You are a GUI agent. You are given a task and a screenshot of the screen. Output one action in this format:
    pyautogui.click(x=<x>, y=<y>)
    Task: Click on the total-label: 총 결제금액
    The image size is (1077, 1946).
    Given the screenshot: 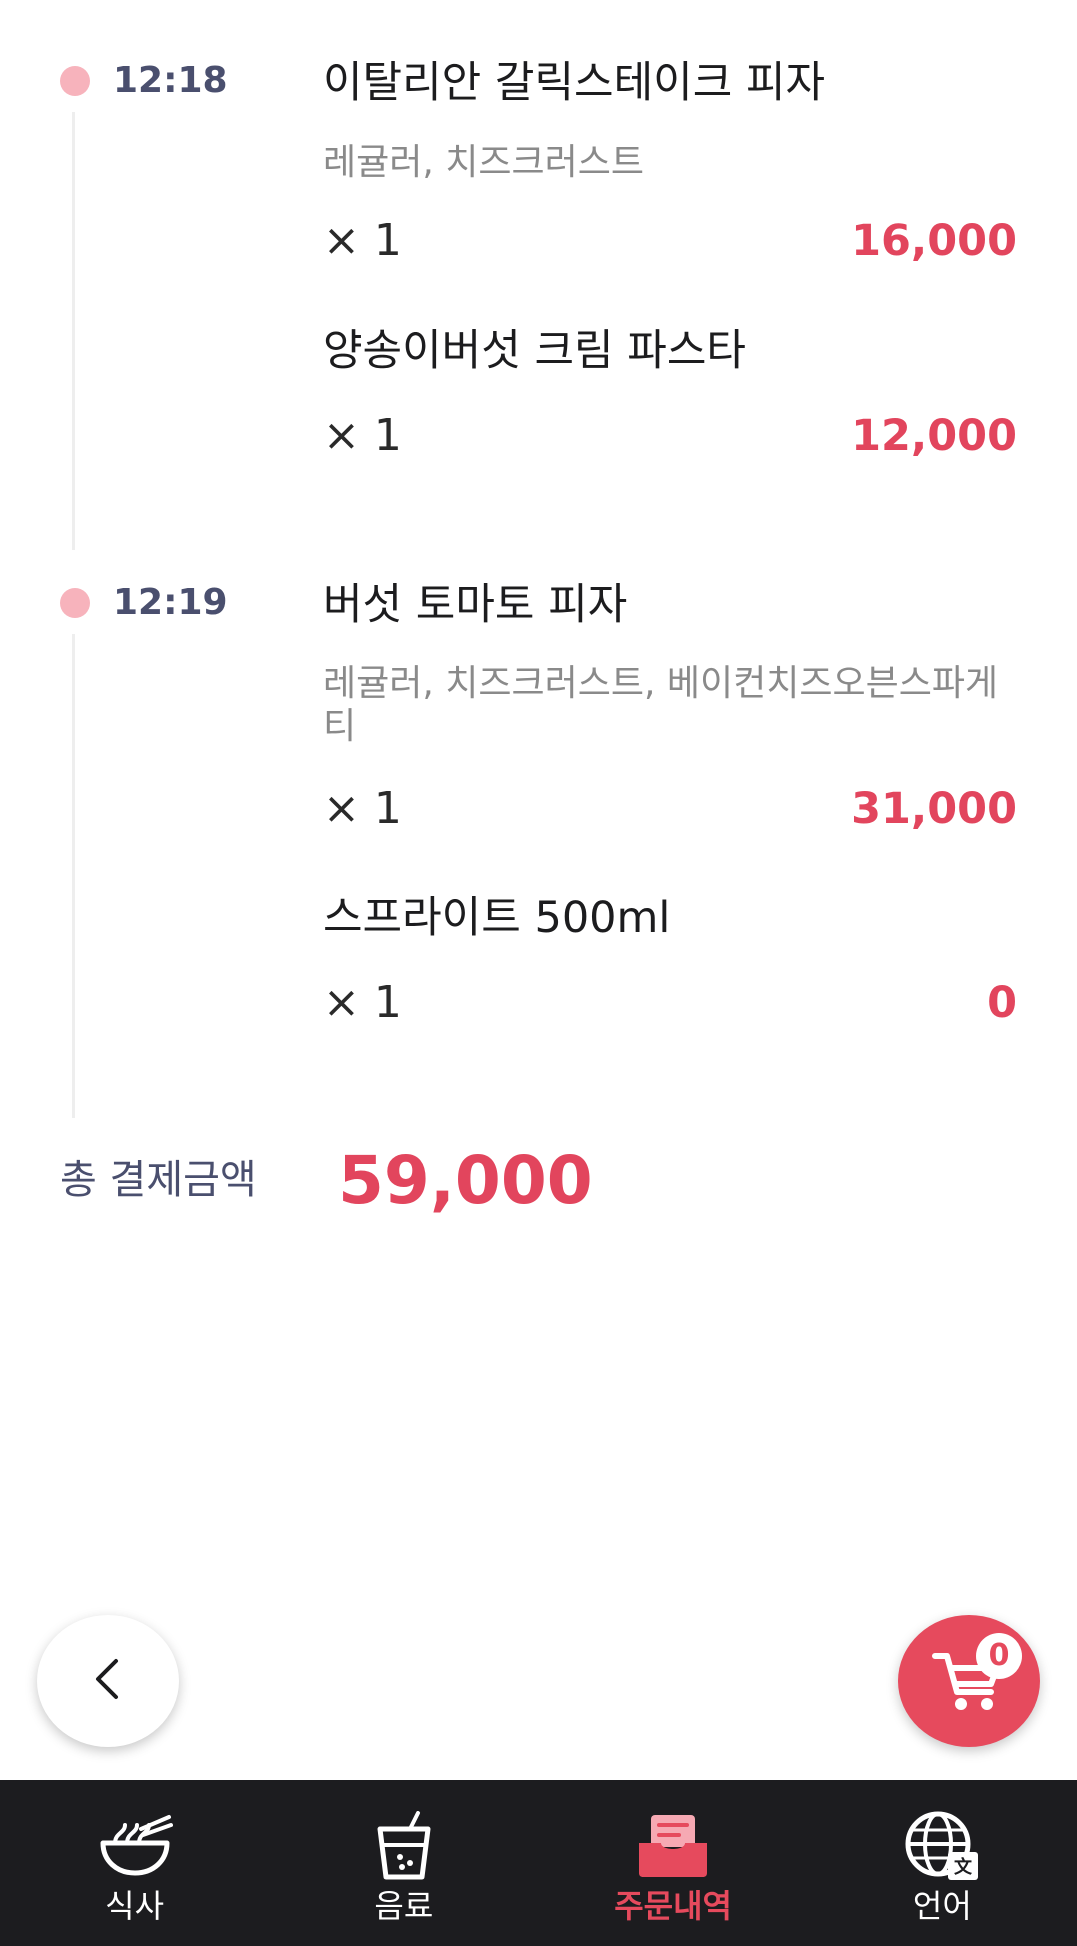 What is the action you would take?
    pyautogui.click(x=158, y=1180)
    